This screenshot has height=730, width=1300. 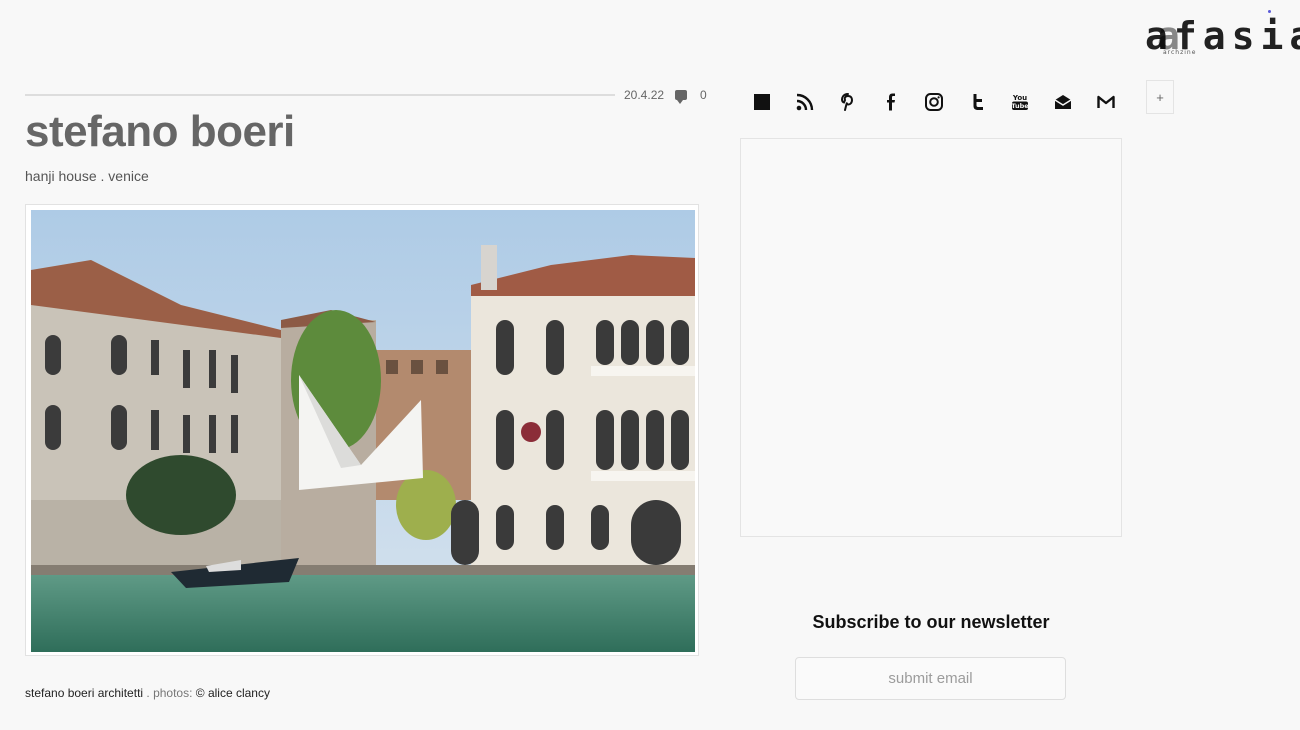 What do you see at coordinates (703, 95) in the screenshot?
I see `comment-count: 0` at bounding box center [703, 95].